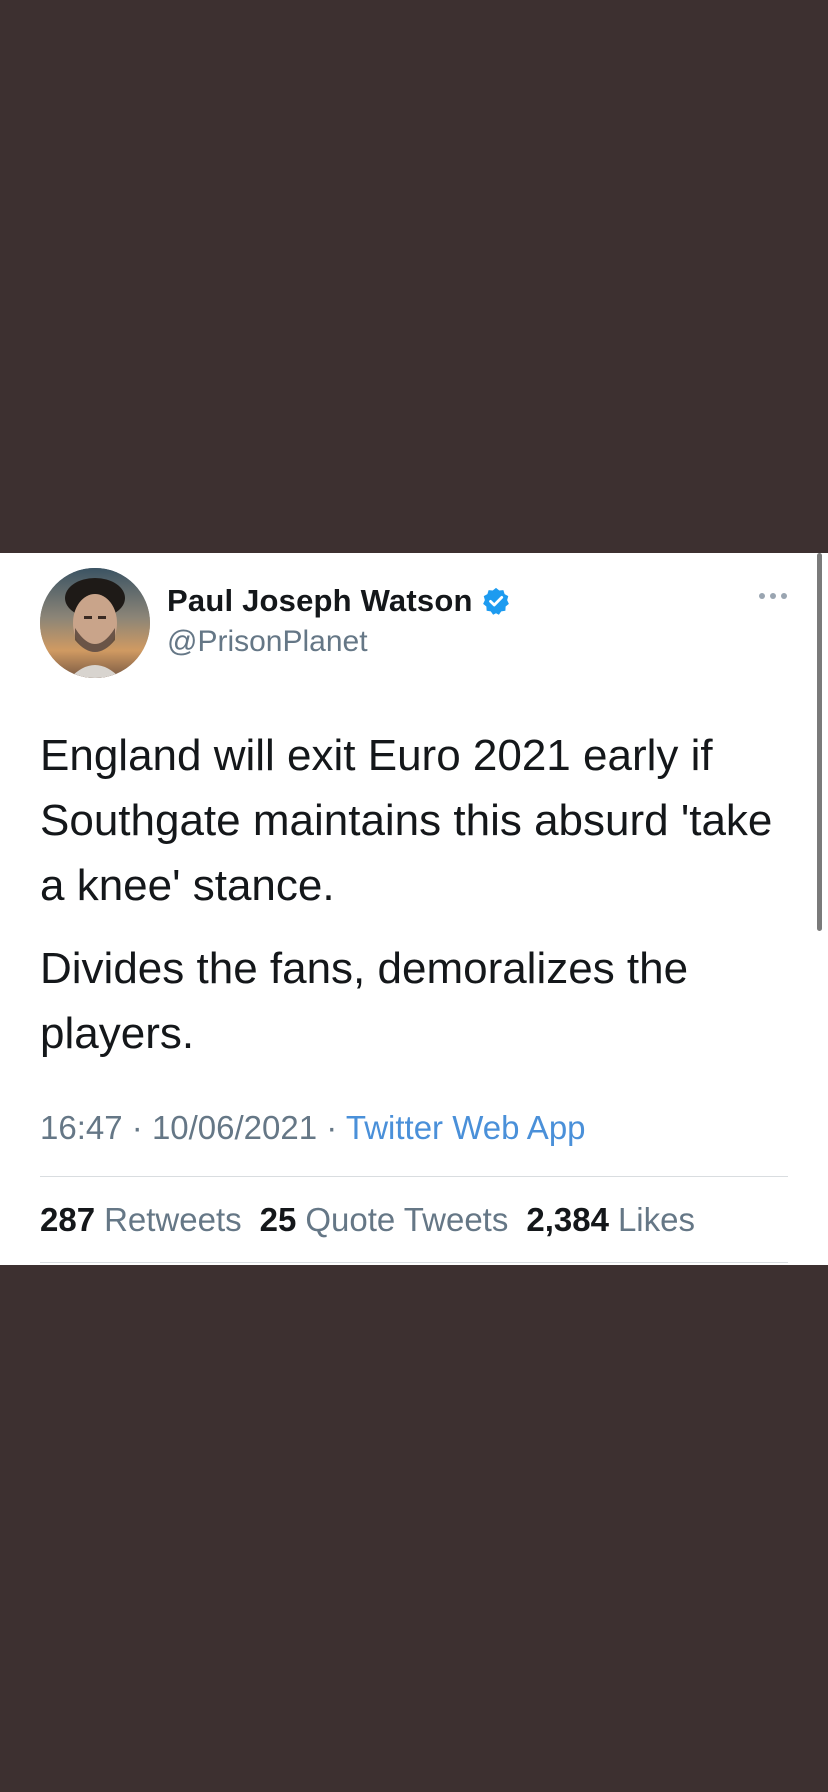 Image resolution: width=828 pixels, height=1792 pixels. What do you see at coordinates (173, 1219) in the screenshot?
I see `retweets-label: Retweets` at bounding box center [173, 1219].